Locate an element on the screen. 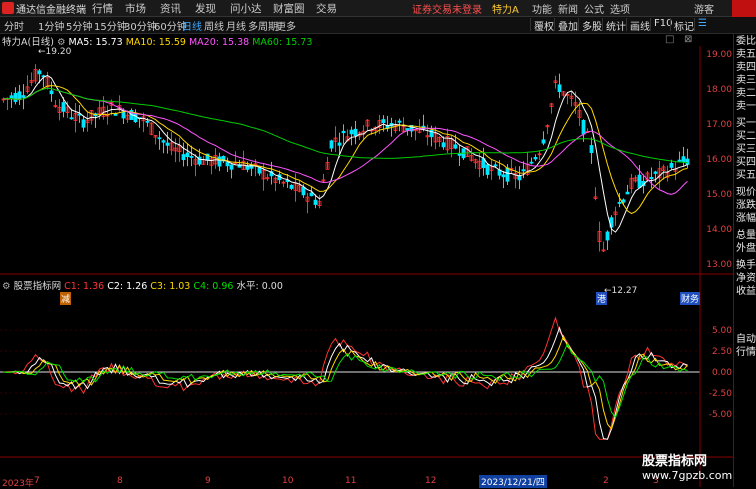 Image resolution: width=756 pixels, height=489 pixels. quote-item: 卖二 is located at coordinates (746, 94).